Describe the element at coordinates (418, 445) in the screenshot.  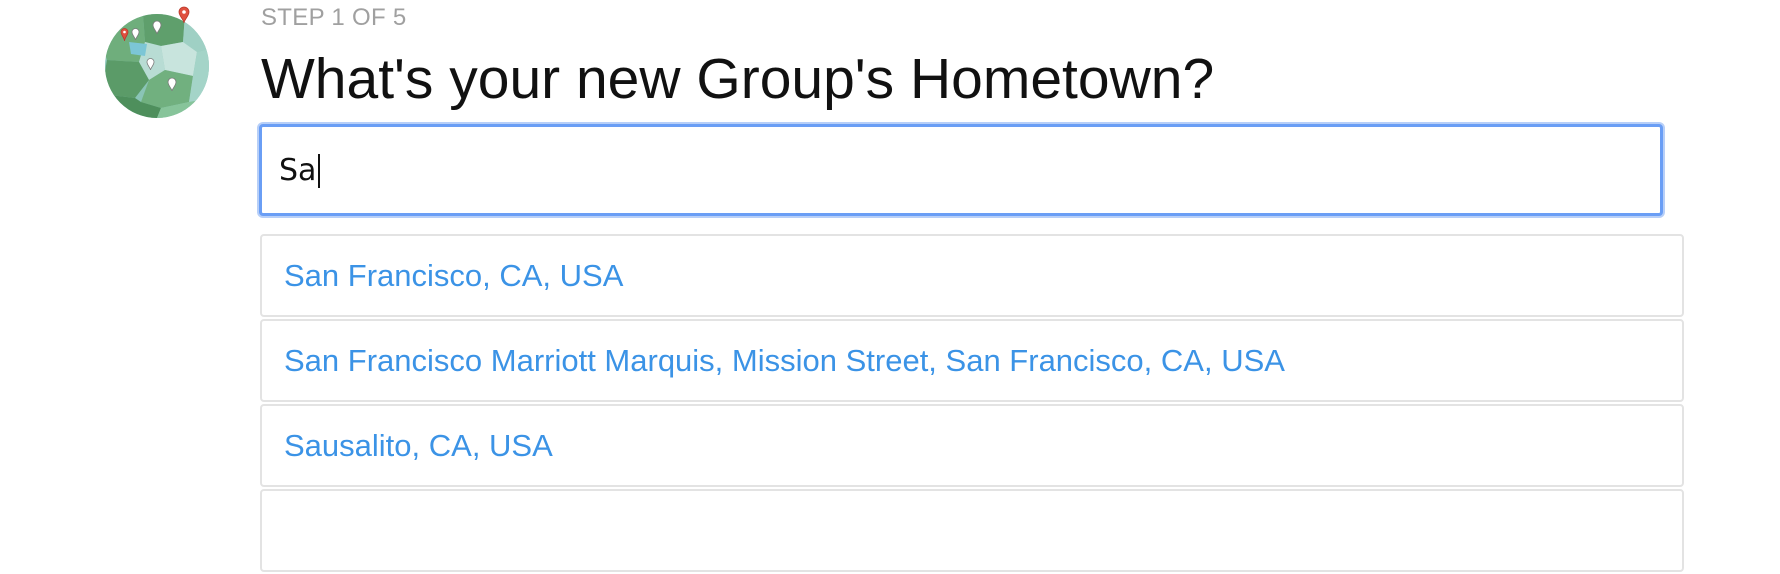
I see `suggestion-label: Sausalito, CA, USA` at that location.